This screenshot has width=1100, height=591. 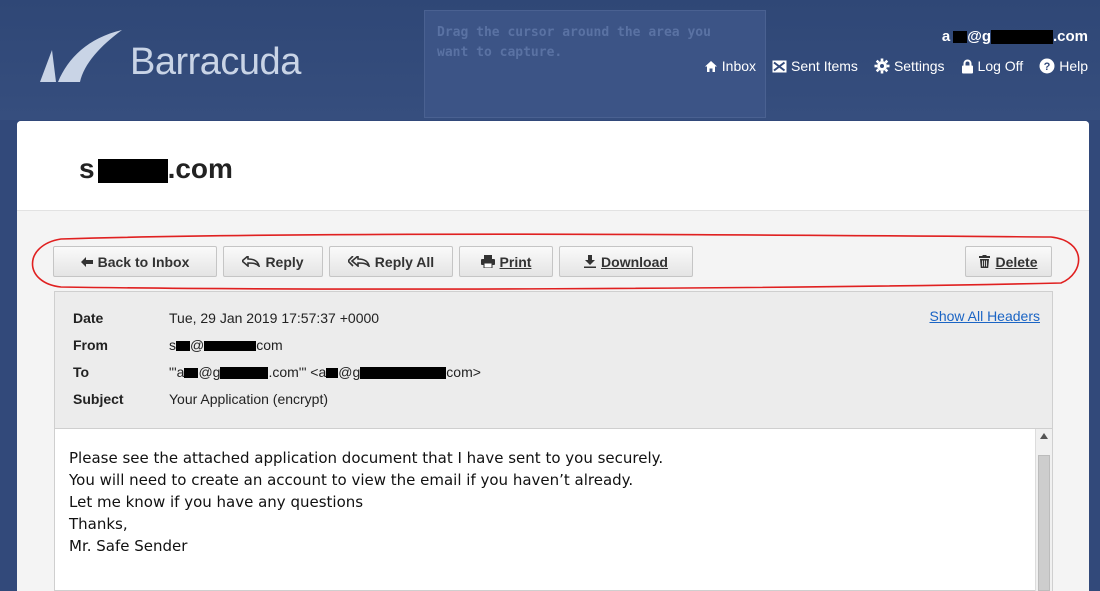 I want to click on header-row-subject: Subject Your Application (encrypt), so click(x=200, y=399).